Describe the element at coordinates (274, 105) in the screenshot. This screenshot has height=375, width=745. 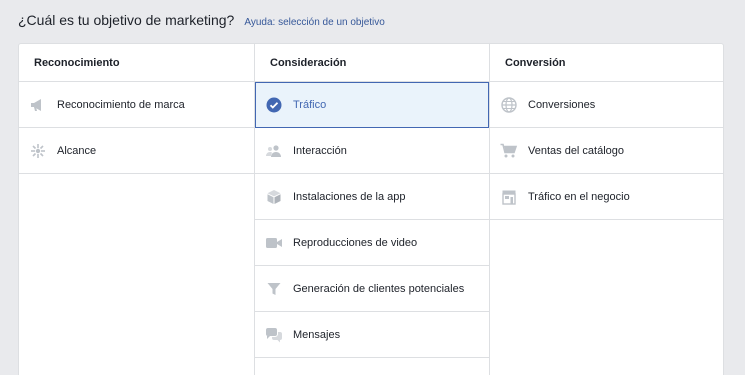
I see `check-circle-icon` at that location.